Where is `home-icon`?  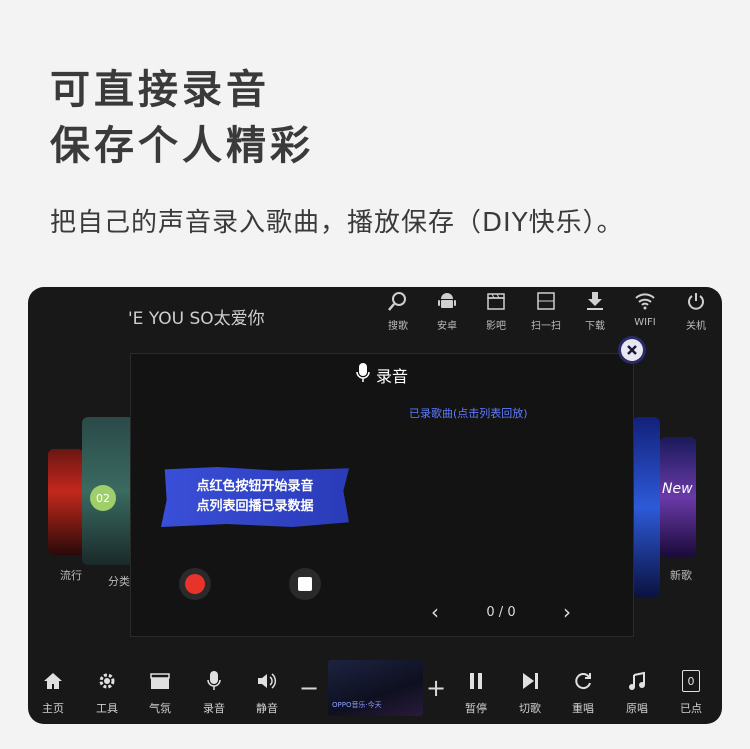
home-icon is located at coordinates (53, 681).